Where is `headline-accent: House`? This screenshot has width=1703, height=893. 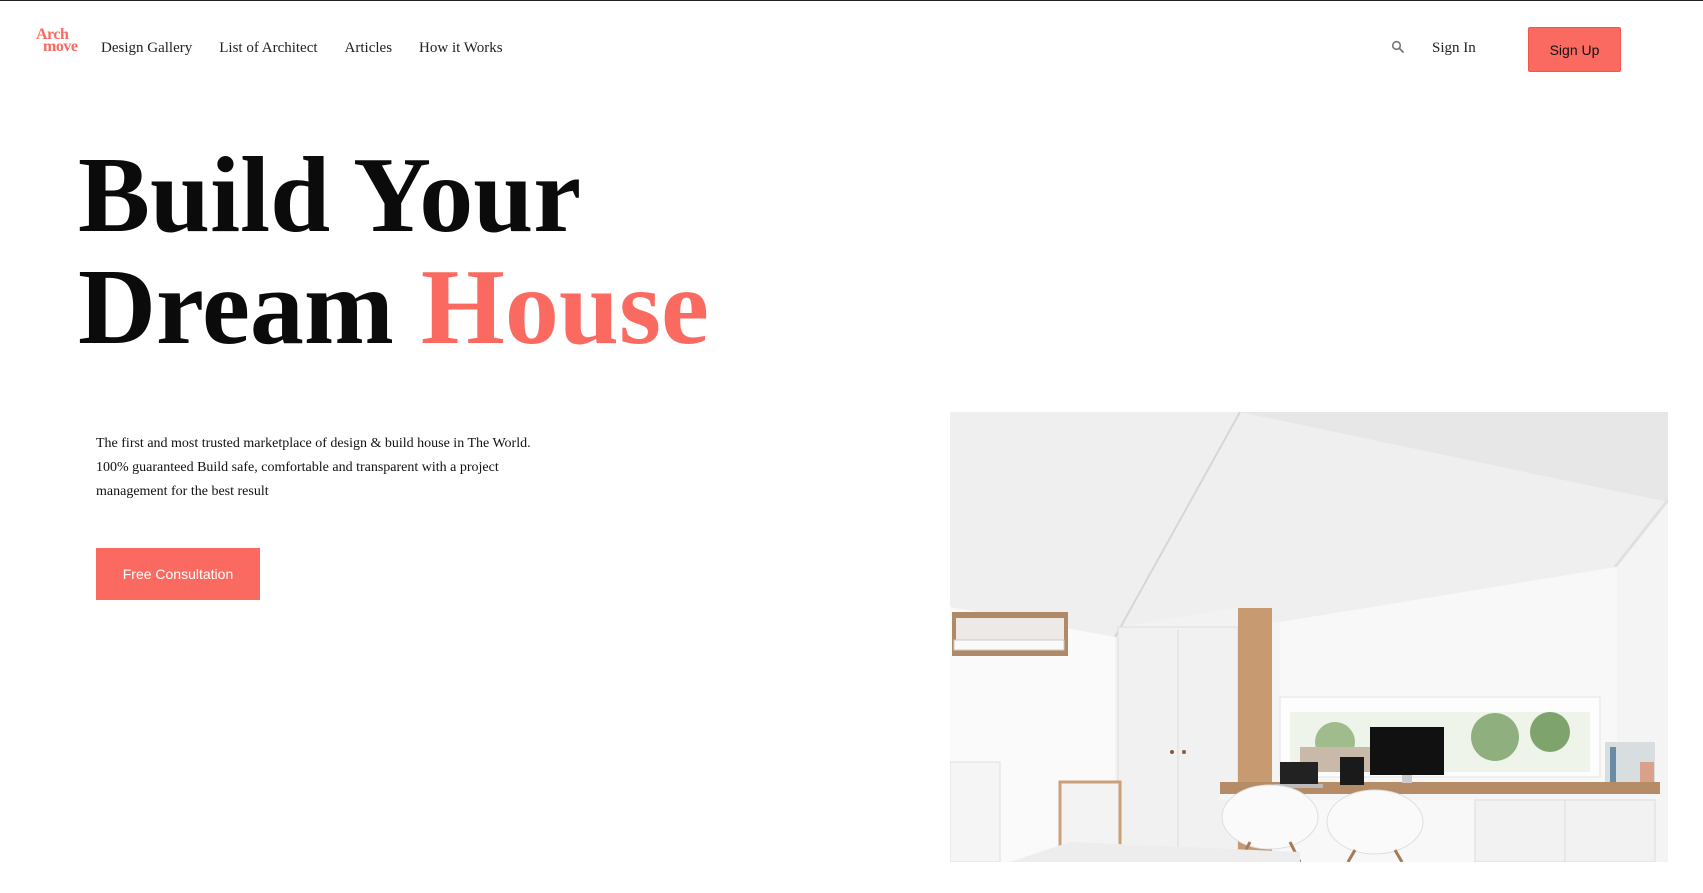 headline-accent: House is located at coordinates (564, 307).